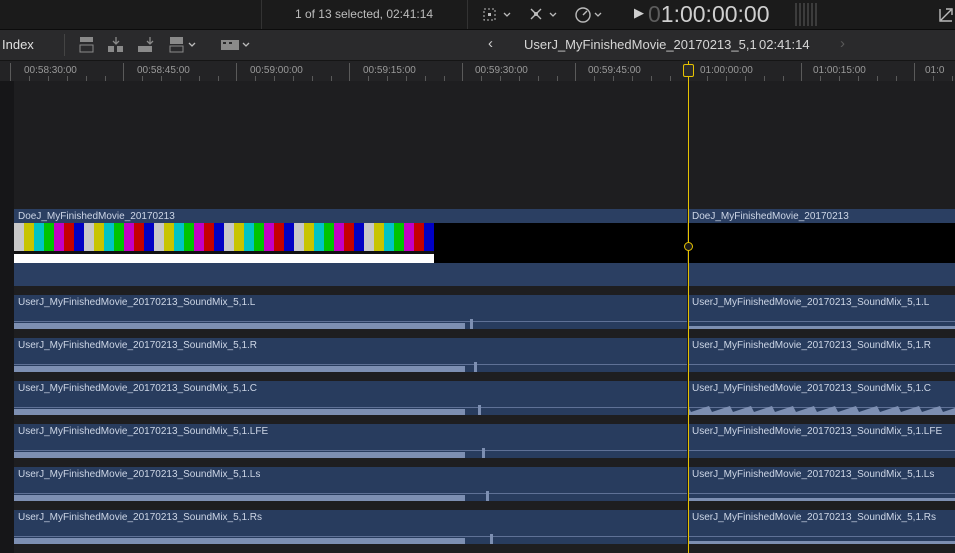 The height and width of the screenshot is (553, 955). I want to click on snapping-tools-button, so click(545, 15).